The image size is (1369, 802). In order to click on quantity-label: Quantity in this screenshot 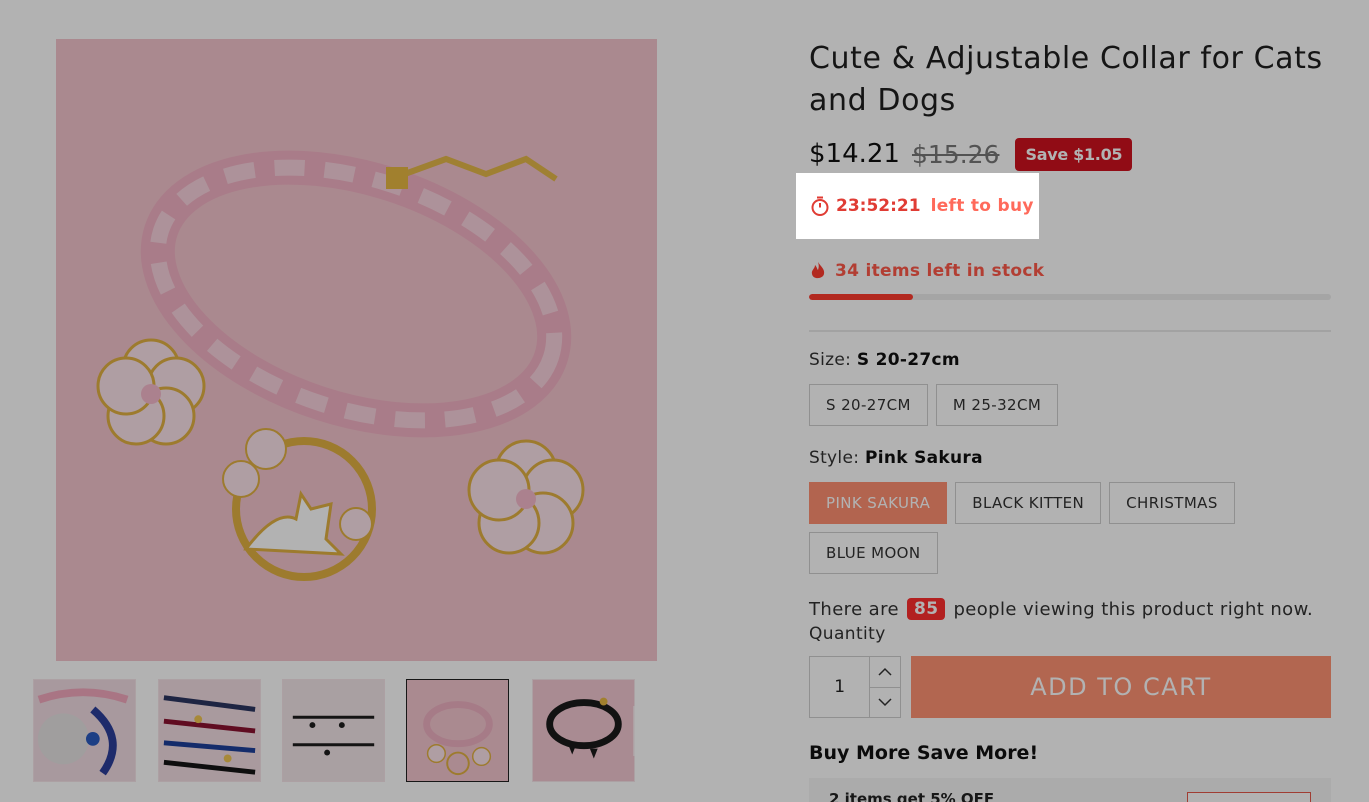, I will do `click(847, 634)`.